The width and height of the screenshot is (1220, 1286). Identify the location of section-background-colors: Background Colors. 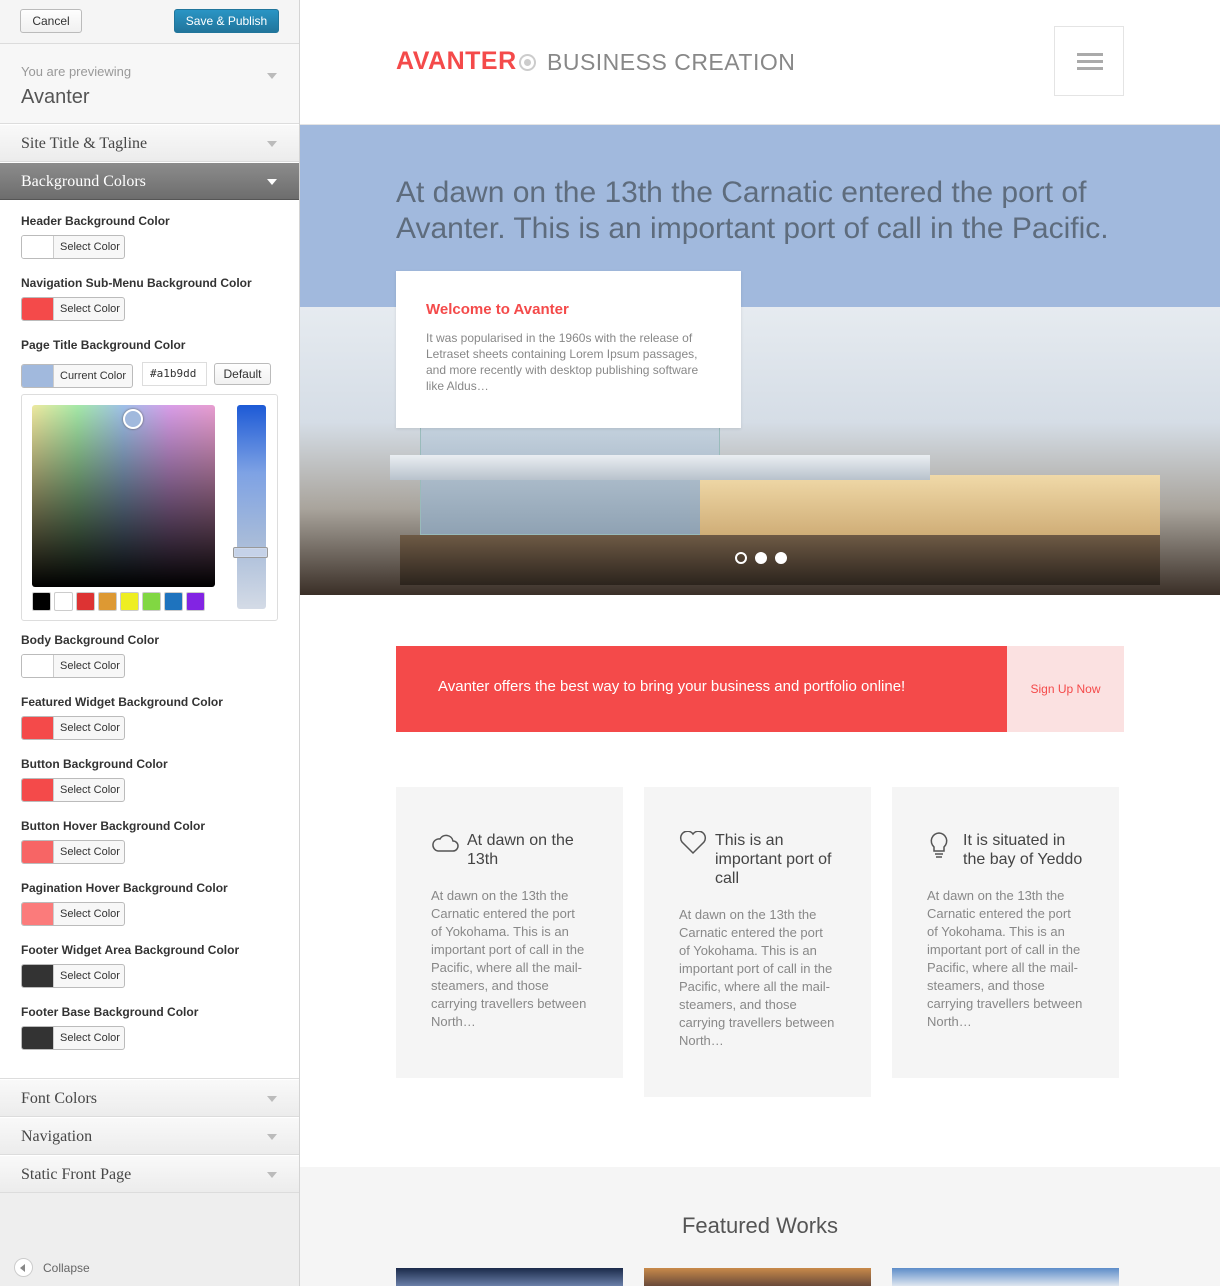
(149, 181).